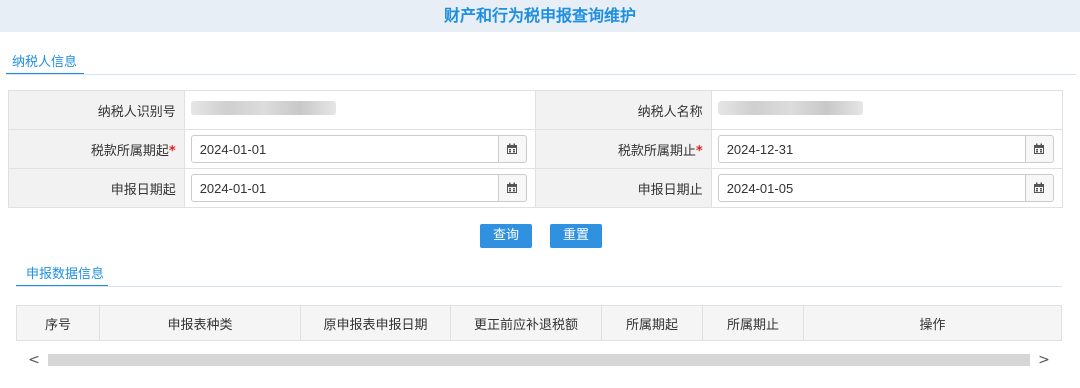 The height and width of the screenshot is (388, 1080). What do you see at coordinates (540, 16) in the screenshot?
I see `page-title: 财产和行为税申报查询维护` at bounding box center [540, 16].